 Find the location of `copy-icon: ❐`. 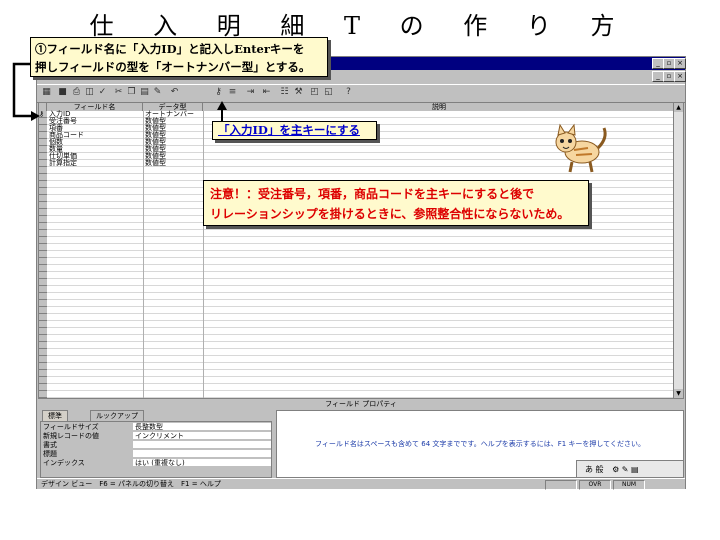

copy-icon: ❐ is located at coordinates (131, 92).